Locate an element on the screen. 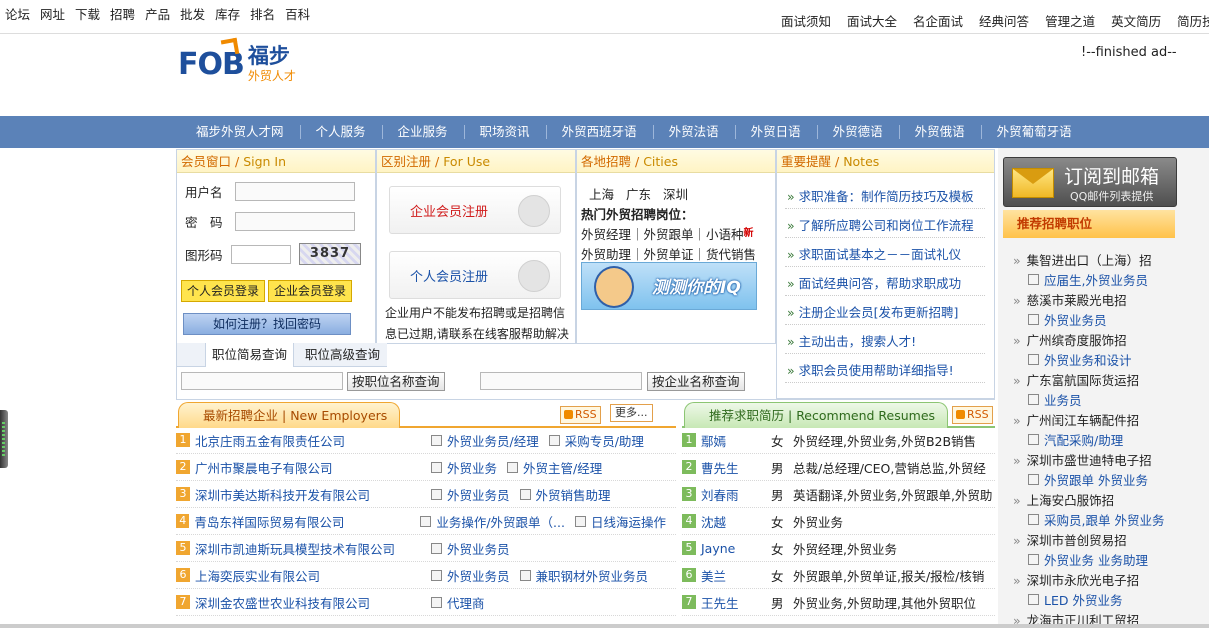 The height and width of the screenshot is (628, 1209). recommended-company: 广州缤奇度服饰招 is located at coordinates (1070, 339).